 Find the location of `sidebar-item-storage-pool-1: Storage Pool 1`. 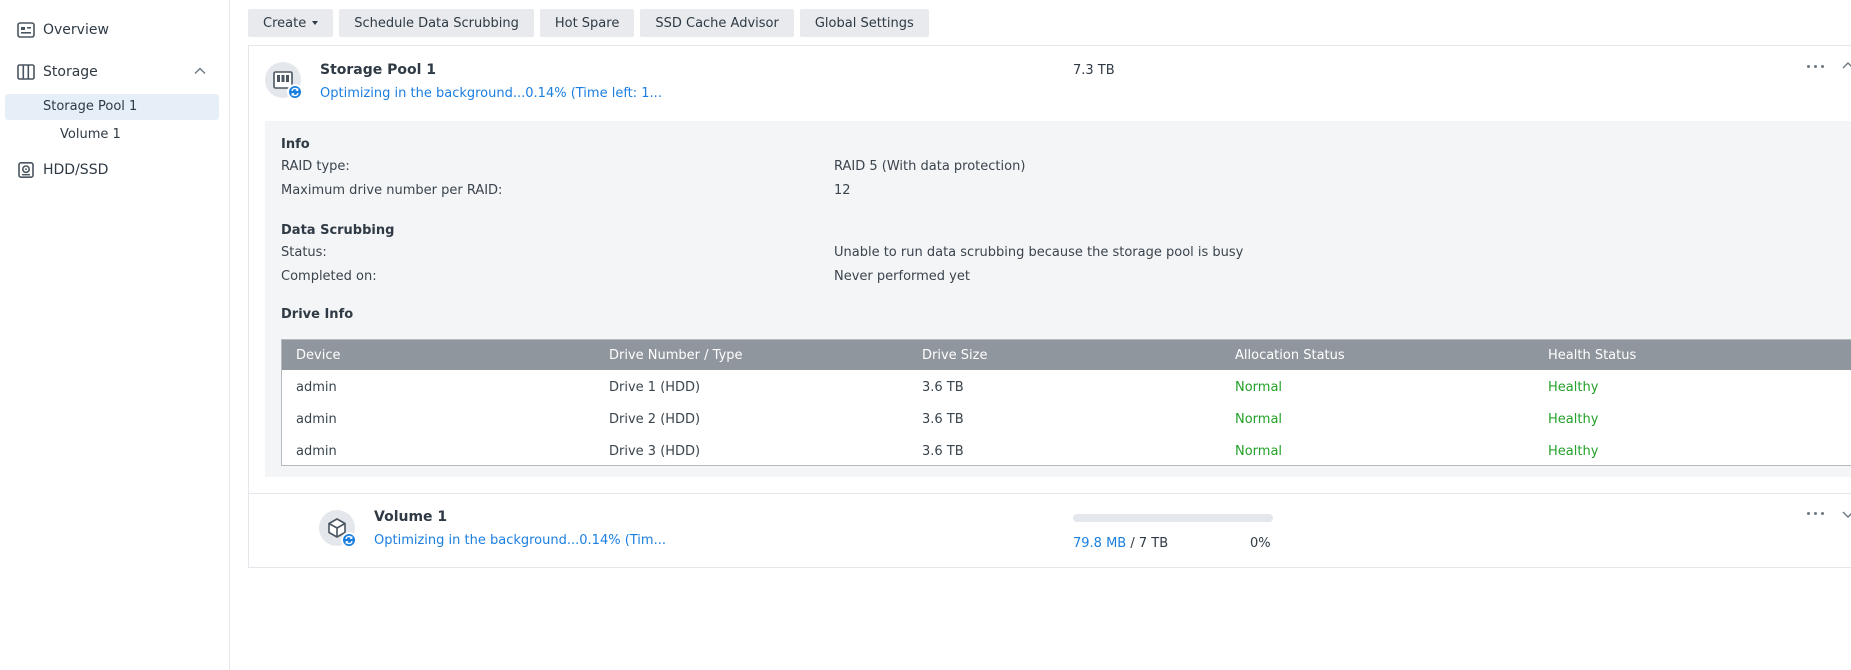

sidebar-item-storage-pool-1: Storage Pool 1 is located at coordinates (112, 107).